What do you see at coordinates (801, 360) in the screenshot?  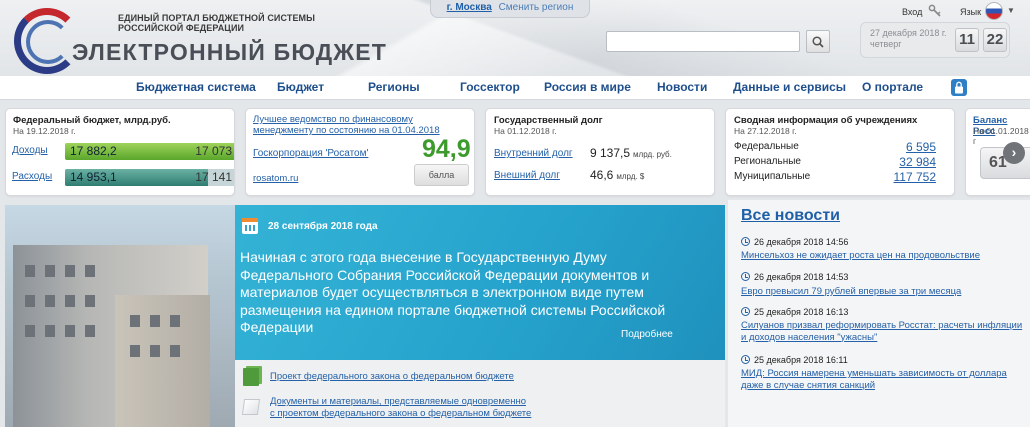 I see `news-item-date: 25 декабря 2018 16:11` at bounding box center [801, 360].